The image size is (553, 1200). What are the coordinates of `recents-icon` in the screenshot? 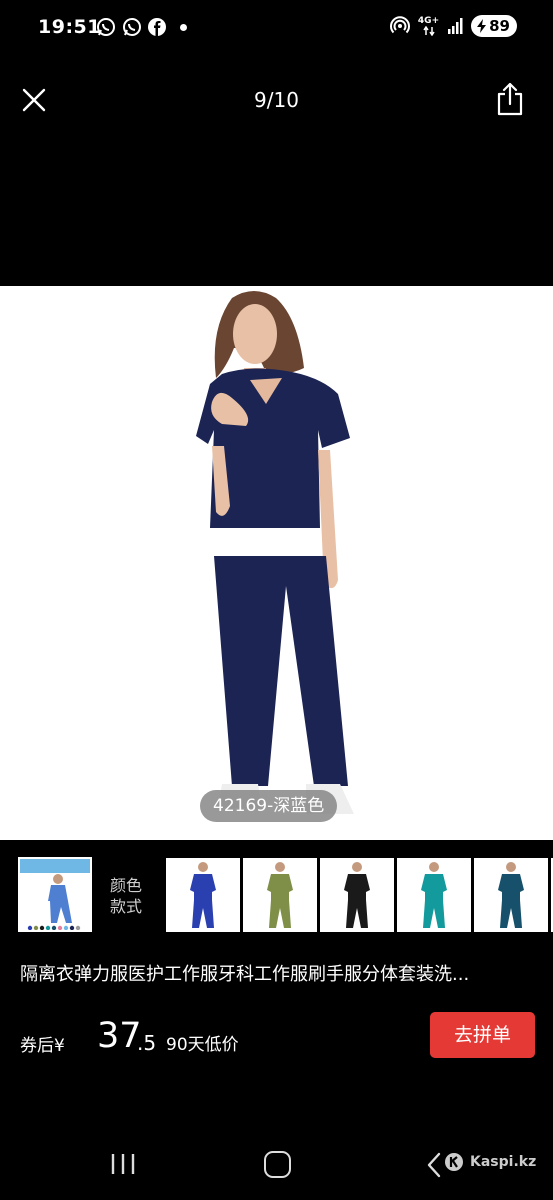 It's located at (123, 1164).